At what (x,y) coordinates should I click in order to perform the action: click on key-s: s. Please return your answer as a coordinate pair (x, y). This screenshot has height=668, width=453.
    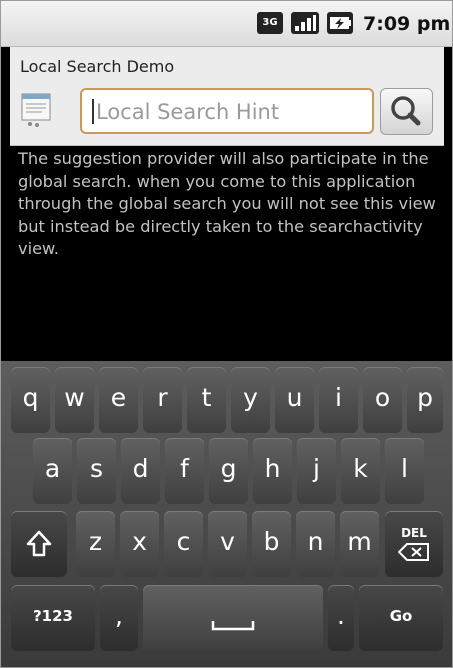
    Looking at the image, I should click on (96, 471).